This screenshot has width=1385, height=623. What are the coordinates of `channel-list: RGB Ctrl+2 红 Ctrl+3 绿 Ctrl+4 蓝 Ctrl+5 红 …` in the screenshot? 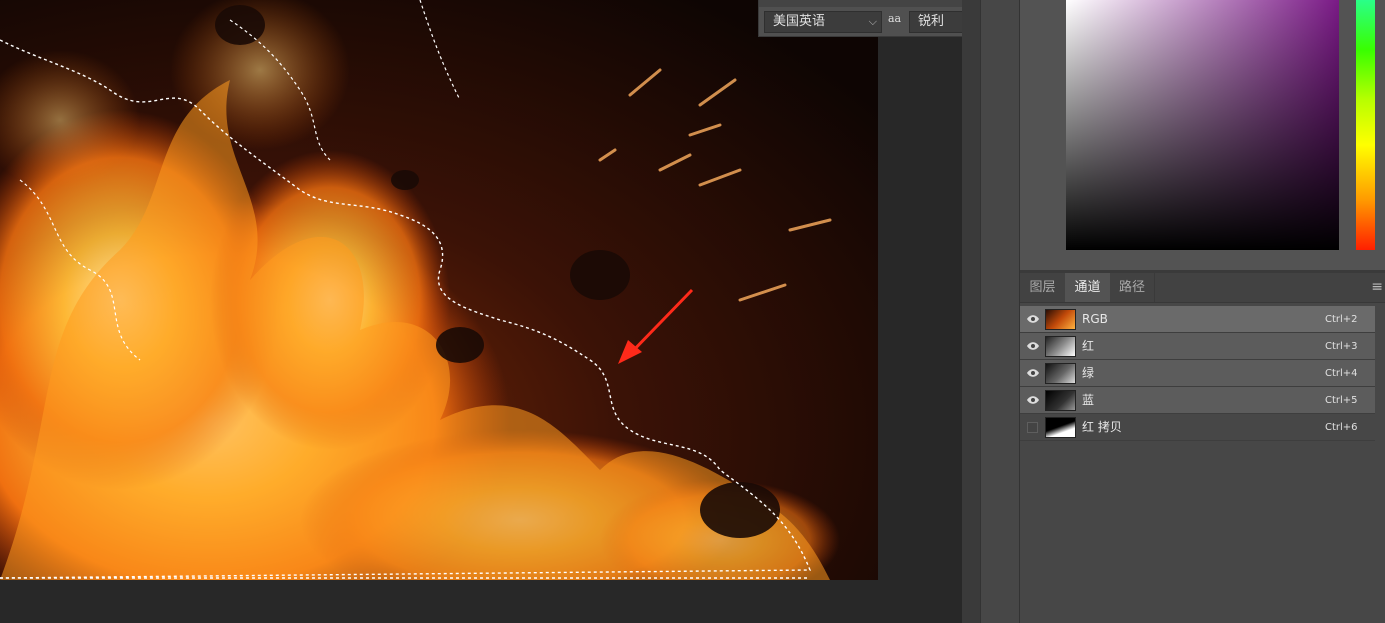 It's located at (1197, 373).